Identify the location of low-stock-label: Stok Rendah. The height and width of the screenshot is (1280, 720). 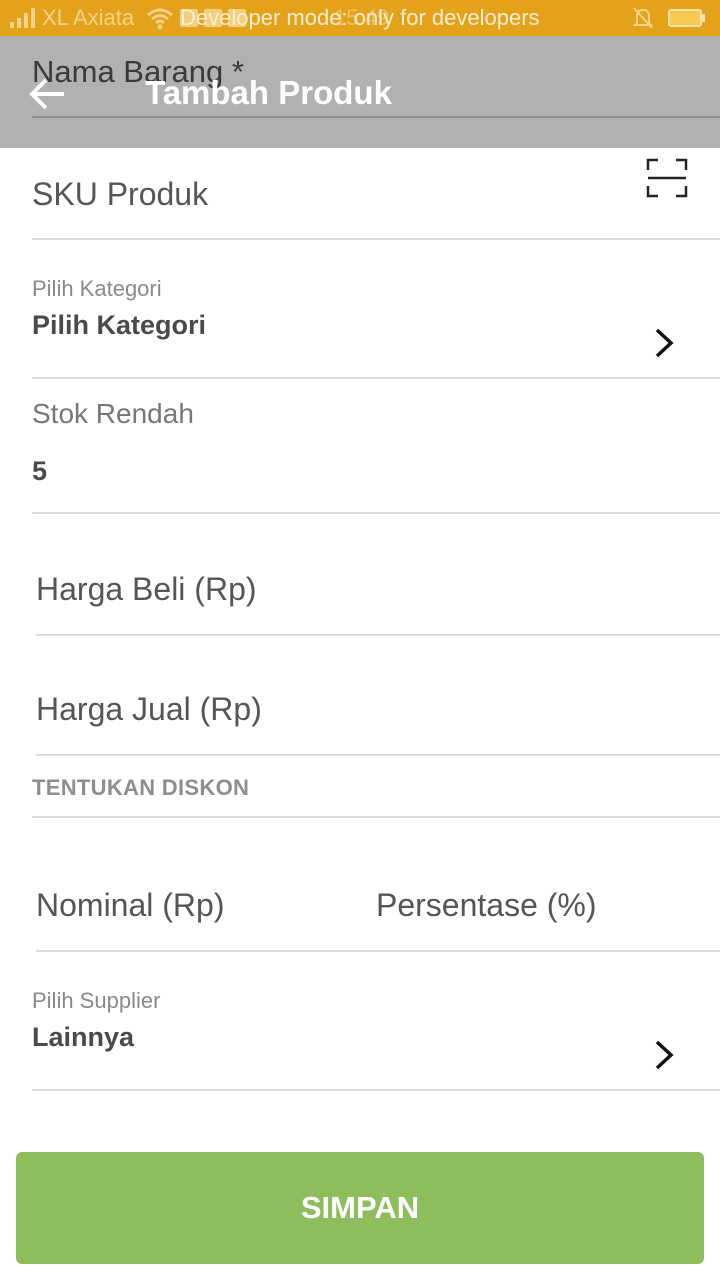
(113, 413).